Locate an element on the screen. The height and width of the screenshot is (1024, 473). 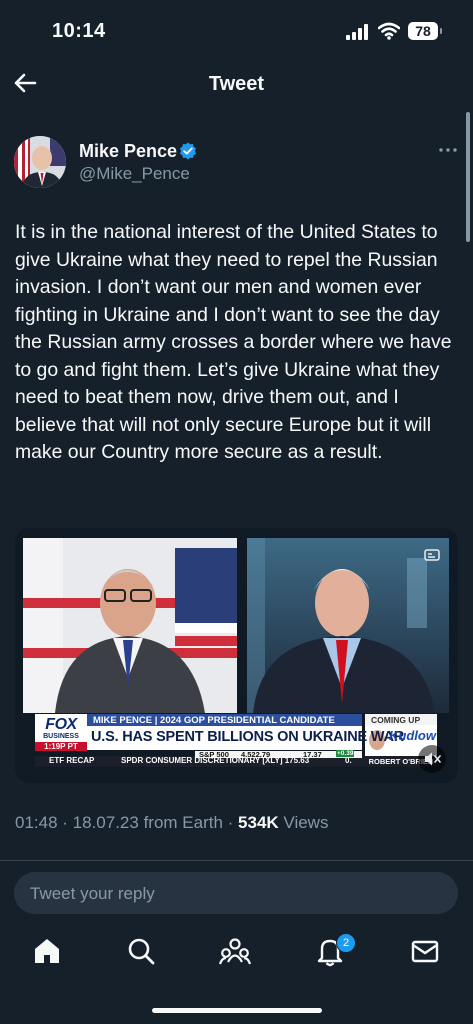
avatar is located at coordinates (40, 162).